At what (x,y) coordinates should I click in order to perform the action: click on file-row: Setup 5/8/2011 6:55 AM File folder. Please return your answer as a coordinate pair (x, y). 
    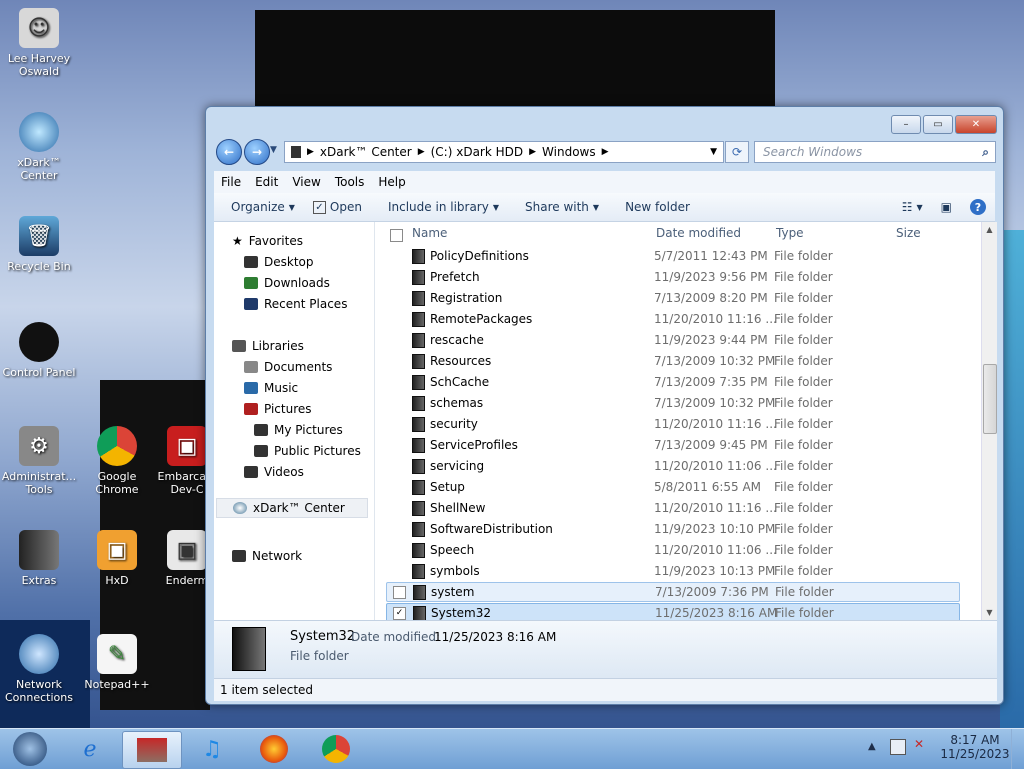
    Looking at the image, I should click on (672, 487).